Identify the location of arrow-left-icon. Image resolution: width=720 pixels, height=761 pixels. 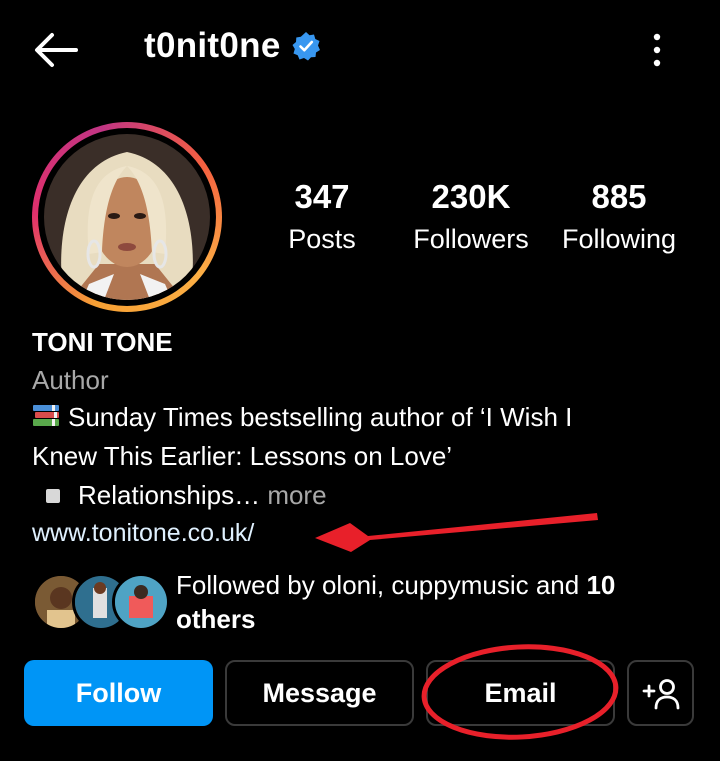
(56, 50).